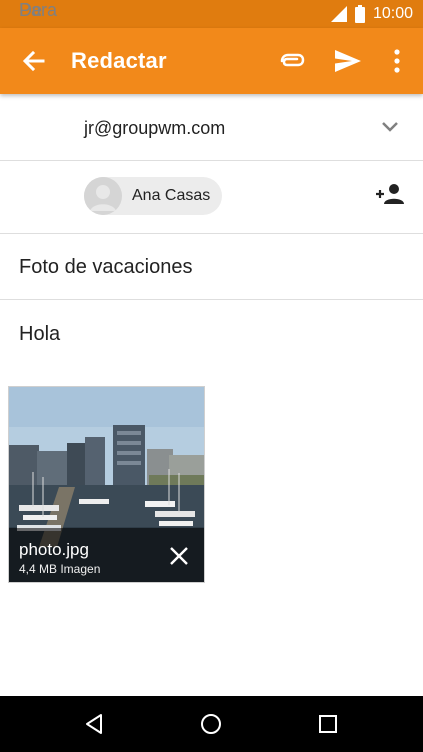 The width and height of the screenshot is (423, 752). I want to click on app-bar: Redactar, so click(211, 61).